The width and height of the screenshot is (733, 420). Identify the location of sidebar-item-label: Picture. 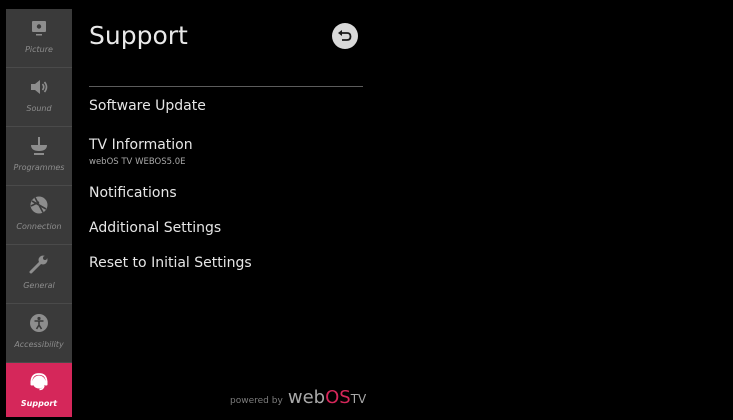
(39, 49).